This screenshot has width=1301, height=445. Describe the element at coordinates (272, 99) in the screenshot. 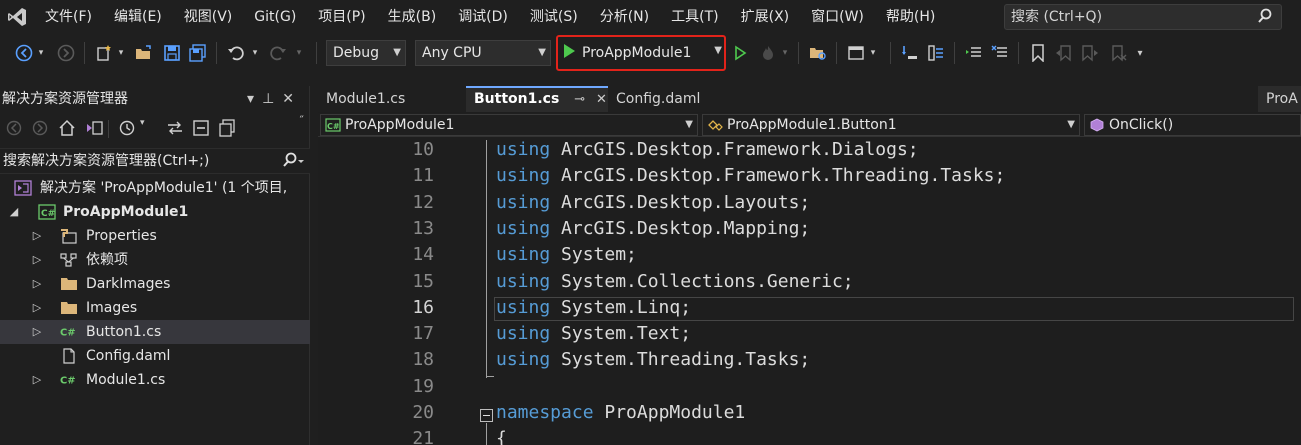

I see `pin-icon: ⊥` at that location.